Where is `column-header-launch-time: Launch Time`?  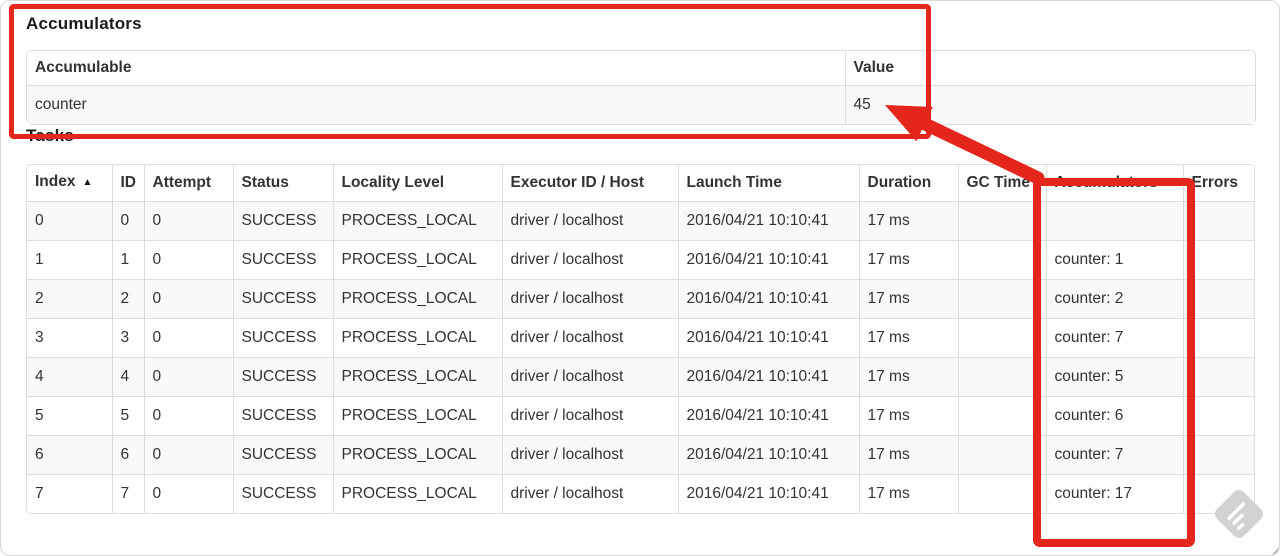 column-header-launch-time: Launch Time is located at coordinates (768, 183).